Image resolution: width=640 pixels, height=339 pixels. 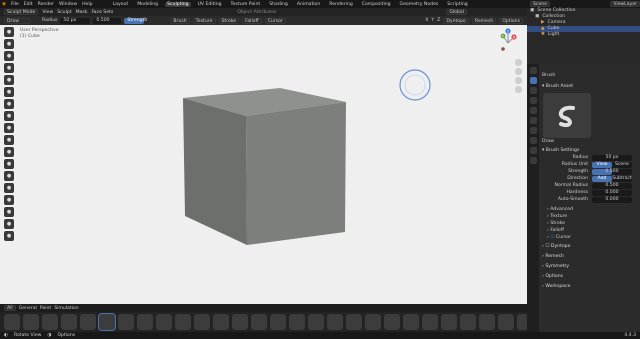 What do you see at coordinates (589, 223) in the screenshot?
I see `stroke-subsection: › Stroke` at bounding box center [589, 223].